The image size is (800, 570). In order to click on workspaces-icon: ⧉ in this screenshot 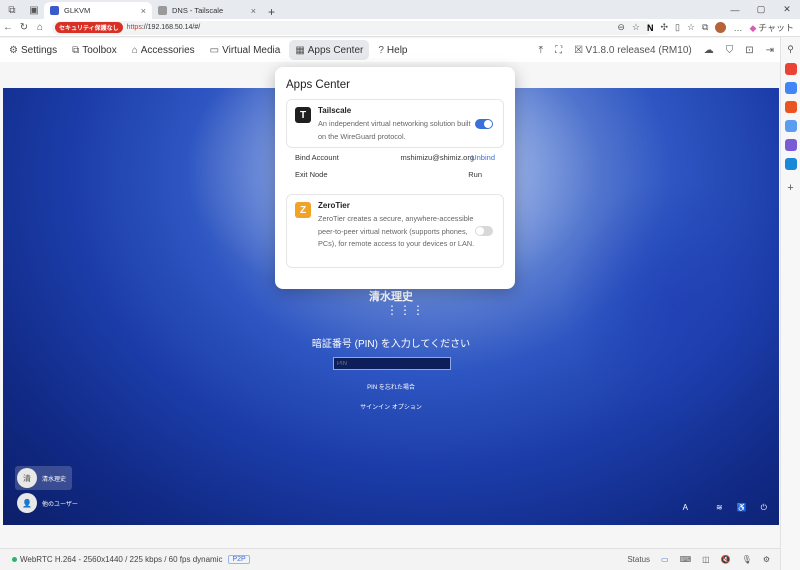, I will do `click(12, 10)`.